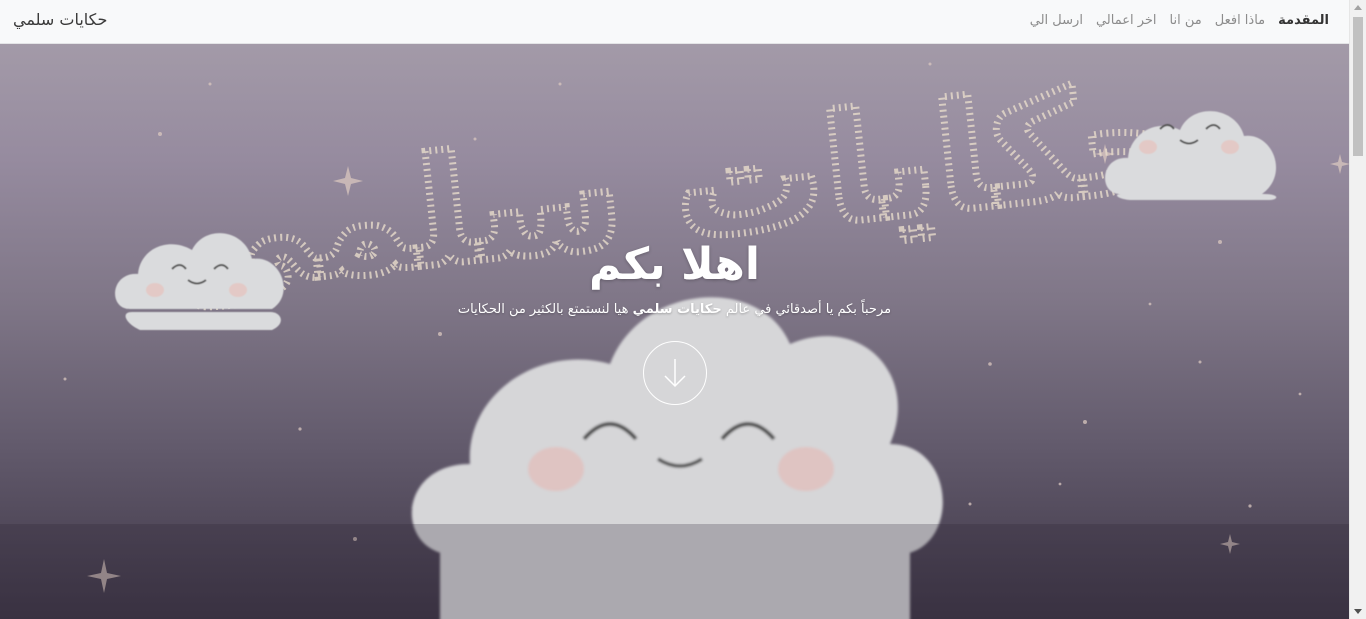  What do you see at coordinates (1240, 20) in the screenshot?
I see `nav-link-what-i-do: ماذا افعل` at bounding box center [1240, 20].